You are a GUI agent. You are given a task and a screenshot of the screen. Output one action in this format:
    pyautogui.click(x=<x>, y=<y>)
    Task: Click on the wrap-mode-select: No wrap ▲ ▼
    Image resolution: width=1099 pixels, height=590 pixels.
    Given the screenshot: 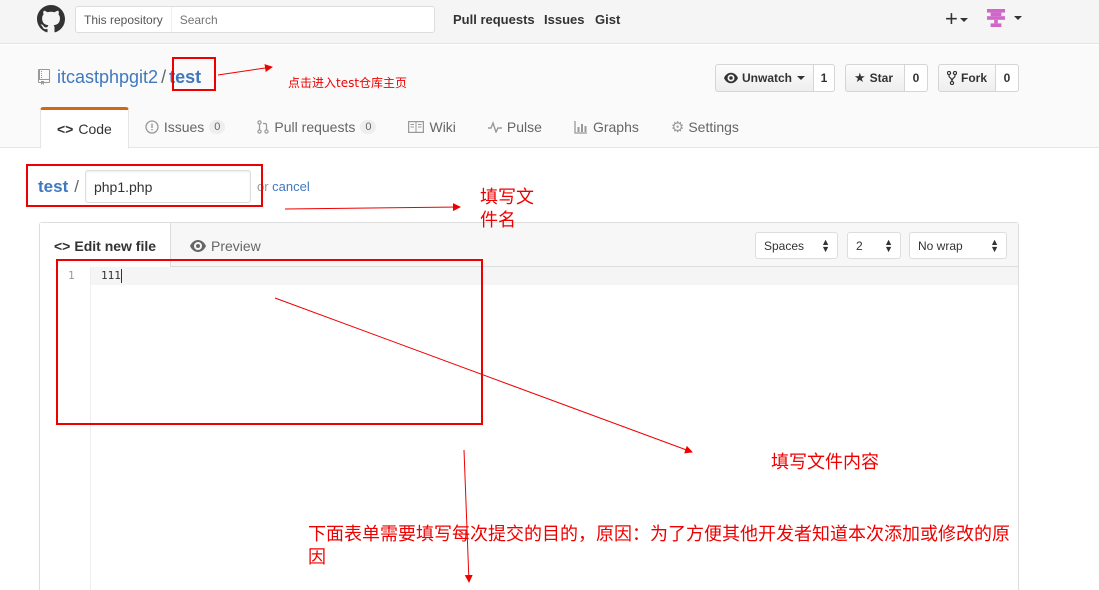 What is the action you would take?
    pyautogui.click(x=958, y=245)
    